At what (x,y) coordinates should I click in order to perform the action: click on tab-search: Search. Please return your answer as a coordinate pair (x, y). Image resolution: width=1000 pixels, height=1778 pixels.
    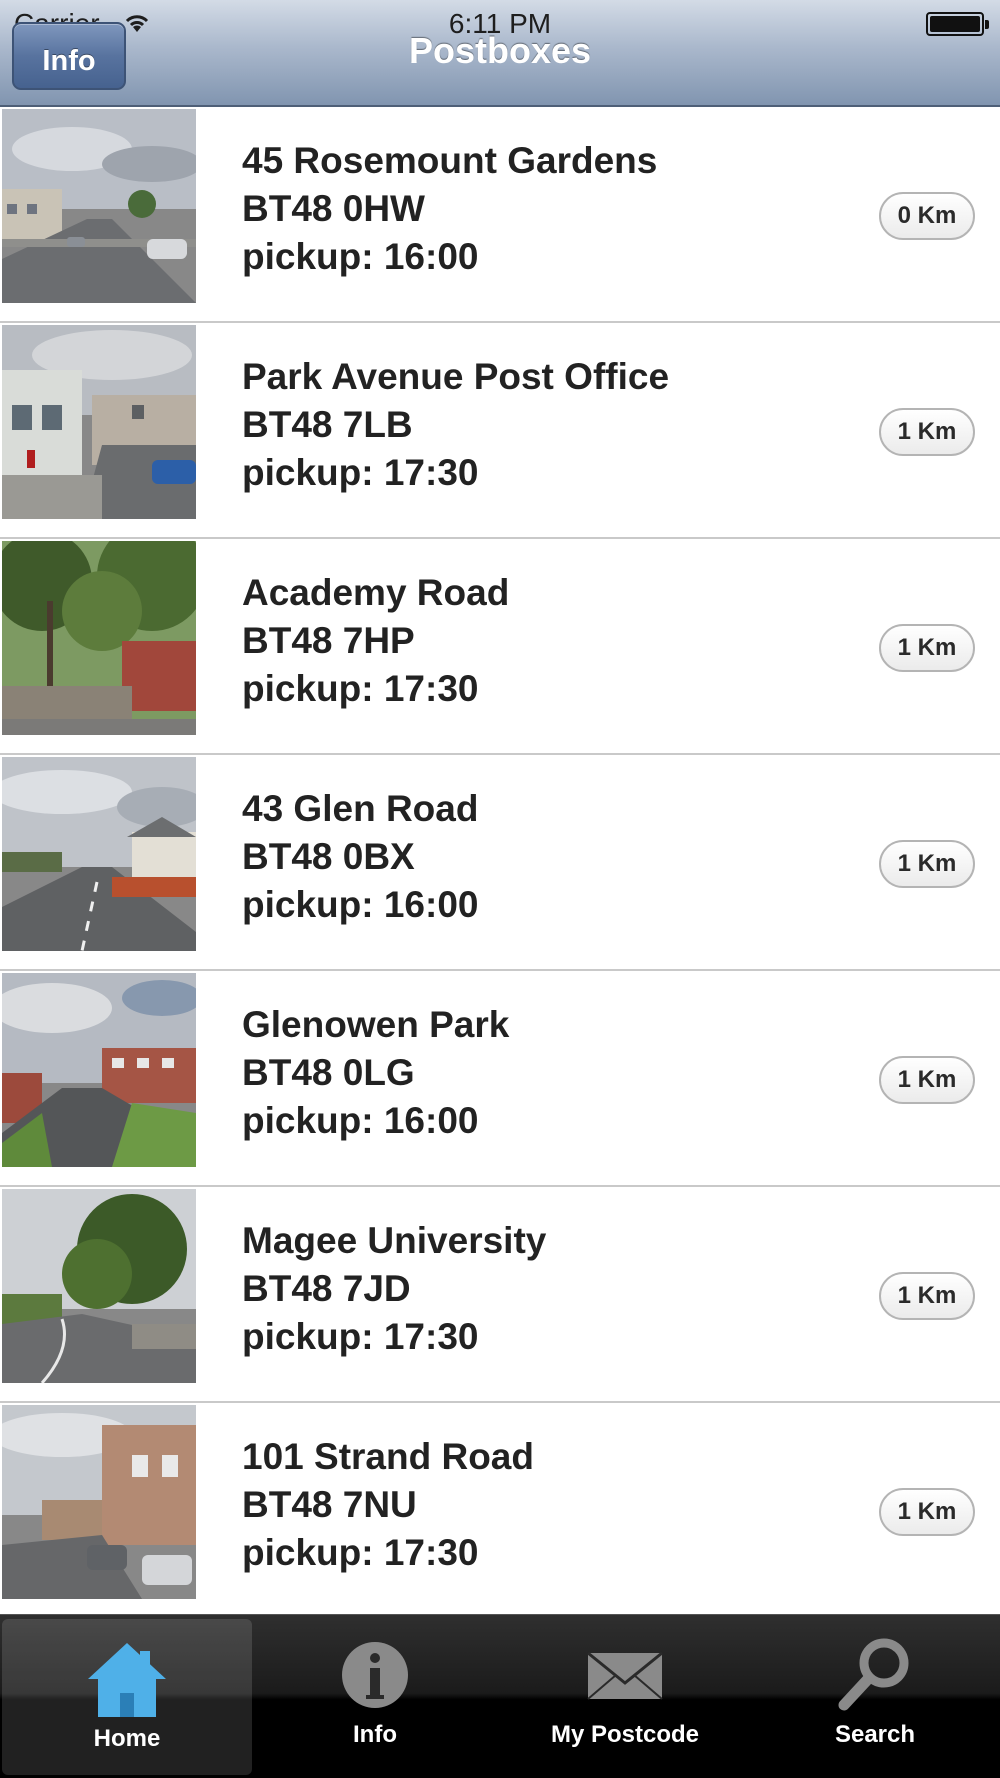
    Looking at the image, I should click on (875, 1696).